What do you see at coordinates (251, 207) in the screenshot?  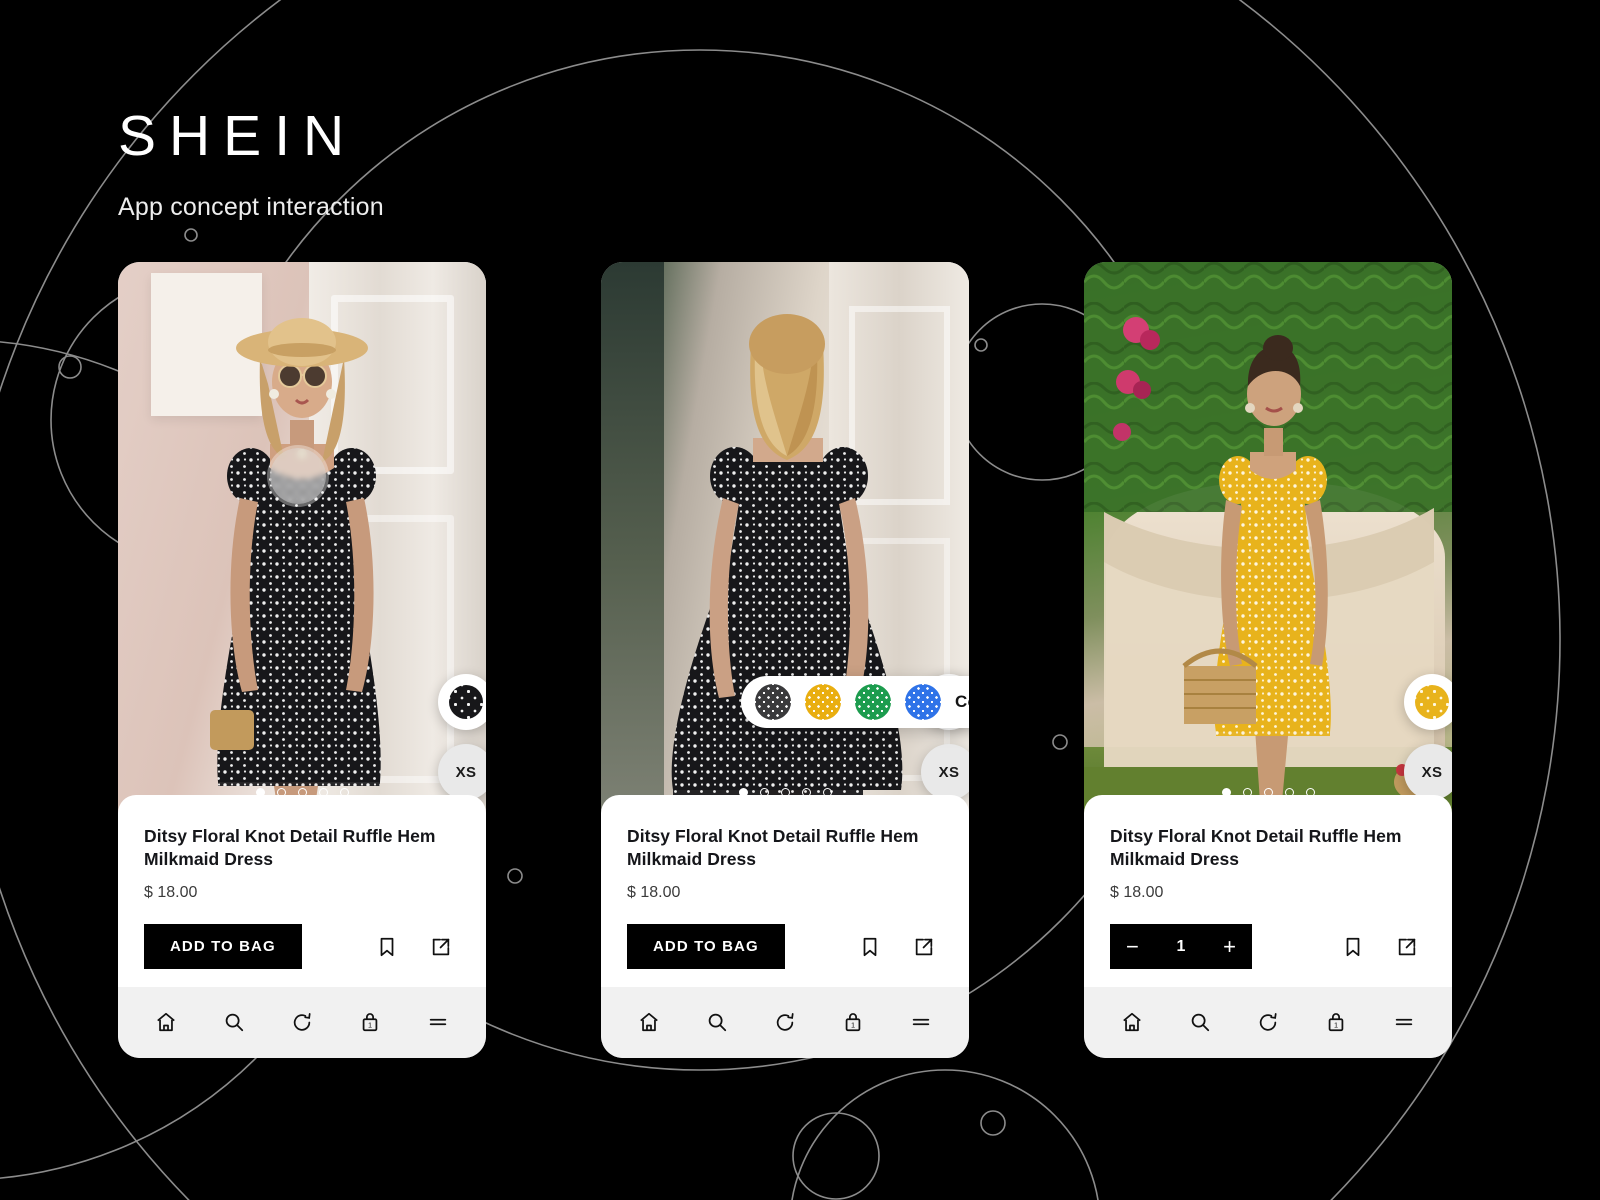 I see `page-subtitle: App concept interaction` at bounding box center [251, 207].